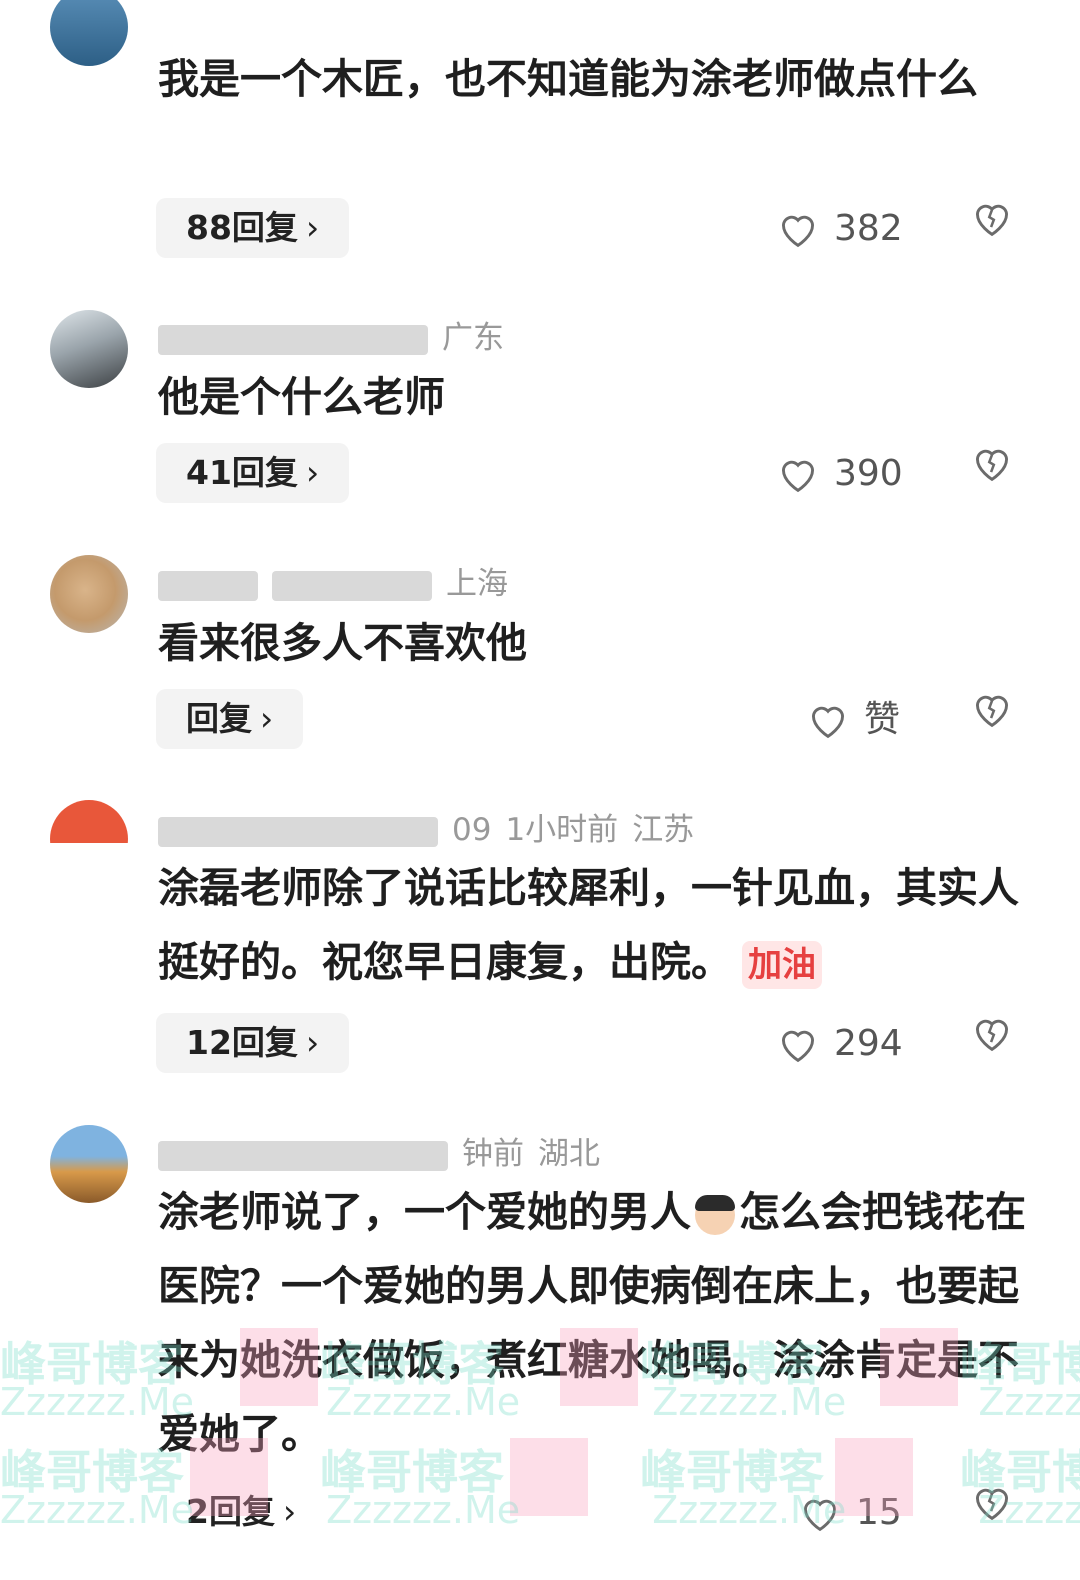 The image size is (1080, 1580). Describe the element at coordinates (782, 965) in the screenshot. I see `cheer-sticker: 加油` at that location.